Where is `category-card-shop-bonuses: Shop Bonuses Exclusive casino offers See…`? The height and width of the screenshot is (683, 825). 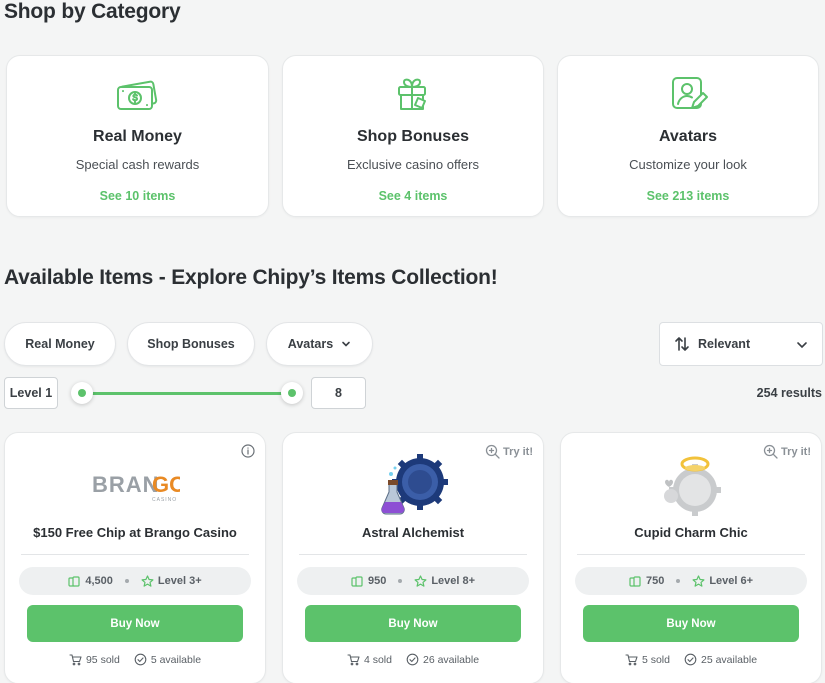 category-card-shop-bonuses: Shop Bonuses Exclusive casino offers See… is located at coordinates (413, 136).